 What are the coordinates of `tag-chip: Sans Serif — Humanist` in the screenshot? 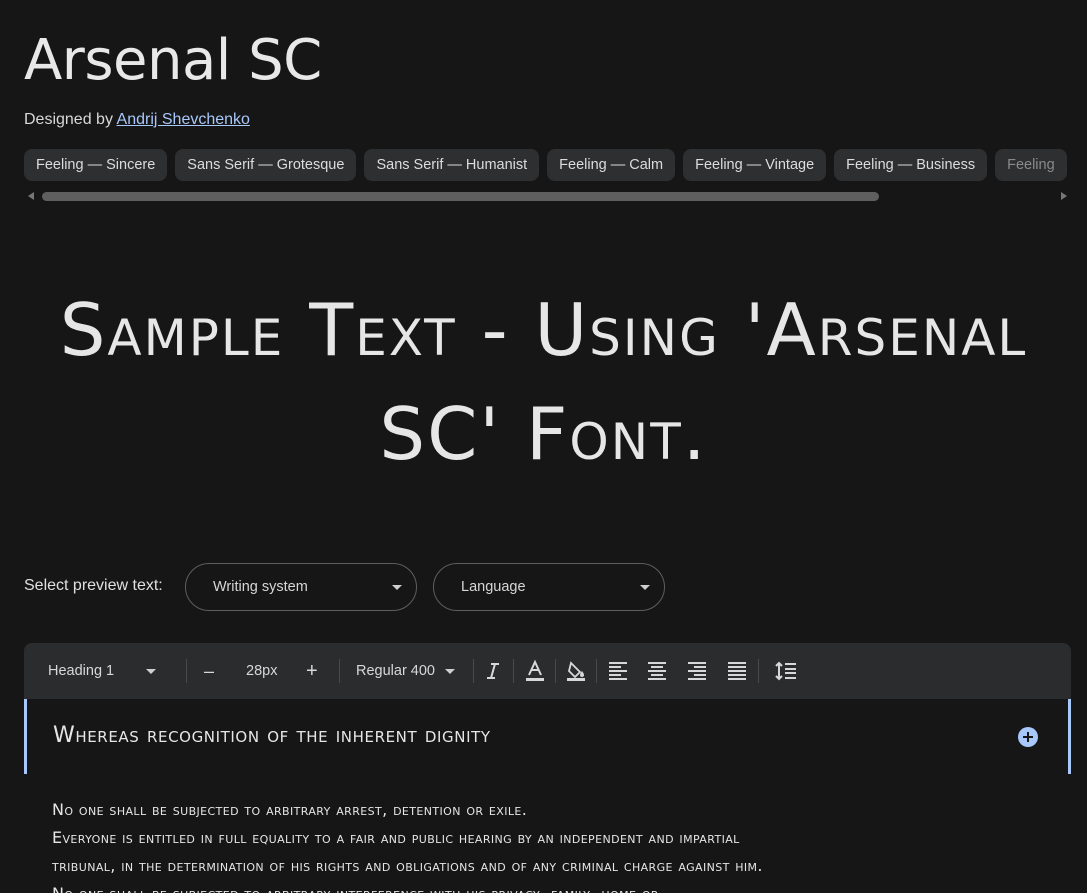 It's located at (452, 165).